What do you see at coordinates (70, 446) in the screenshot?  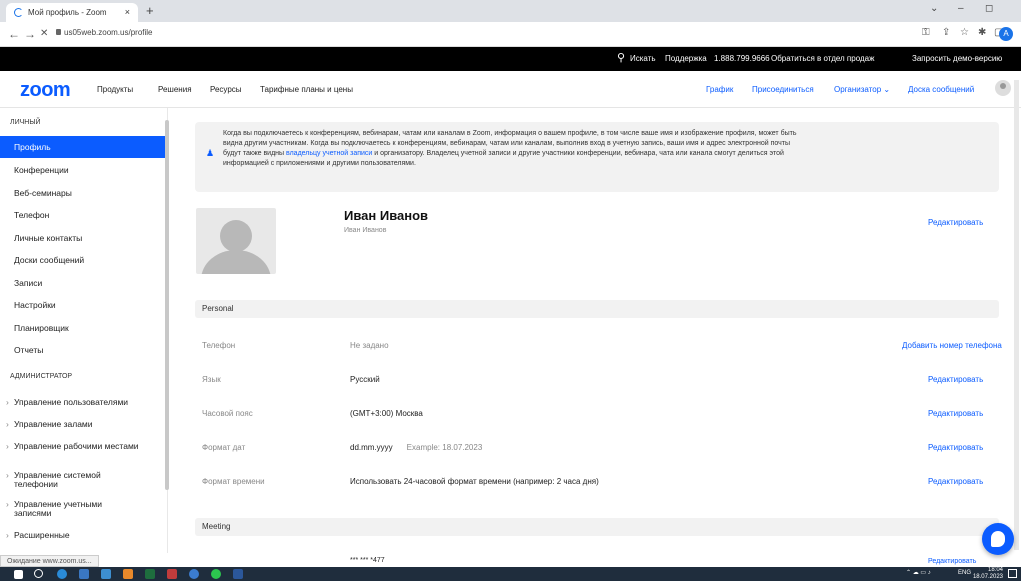 I see `sidebar-item-workspace-management: › Управление рабочими местами` at bounding box center [70, 446].